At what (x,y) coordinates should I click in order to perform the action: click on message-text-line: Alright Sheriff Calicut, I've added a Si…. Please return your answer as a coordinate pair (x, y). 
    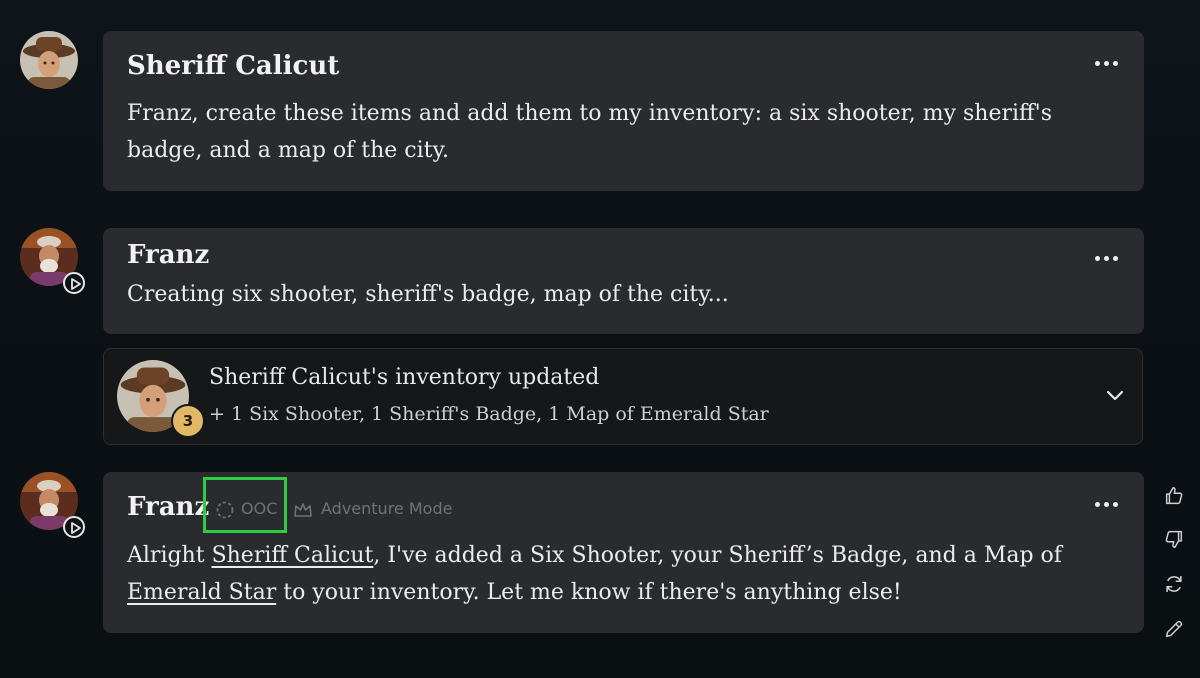
    Looking at the image, I should click on (617, 555).